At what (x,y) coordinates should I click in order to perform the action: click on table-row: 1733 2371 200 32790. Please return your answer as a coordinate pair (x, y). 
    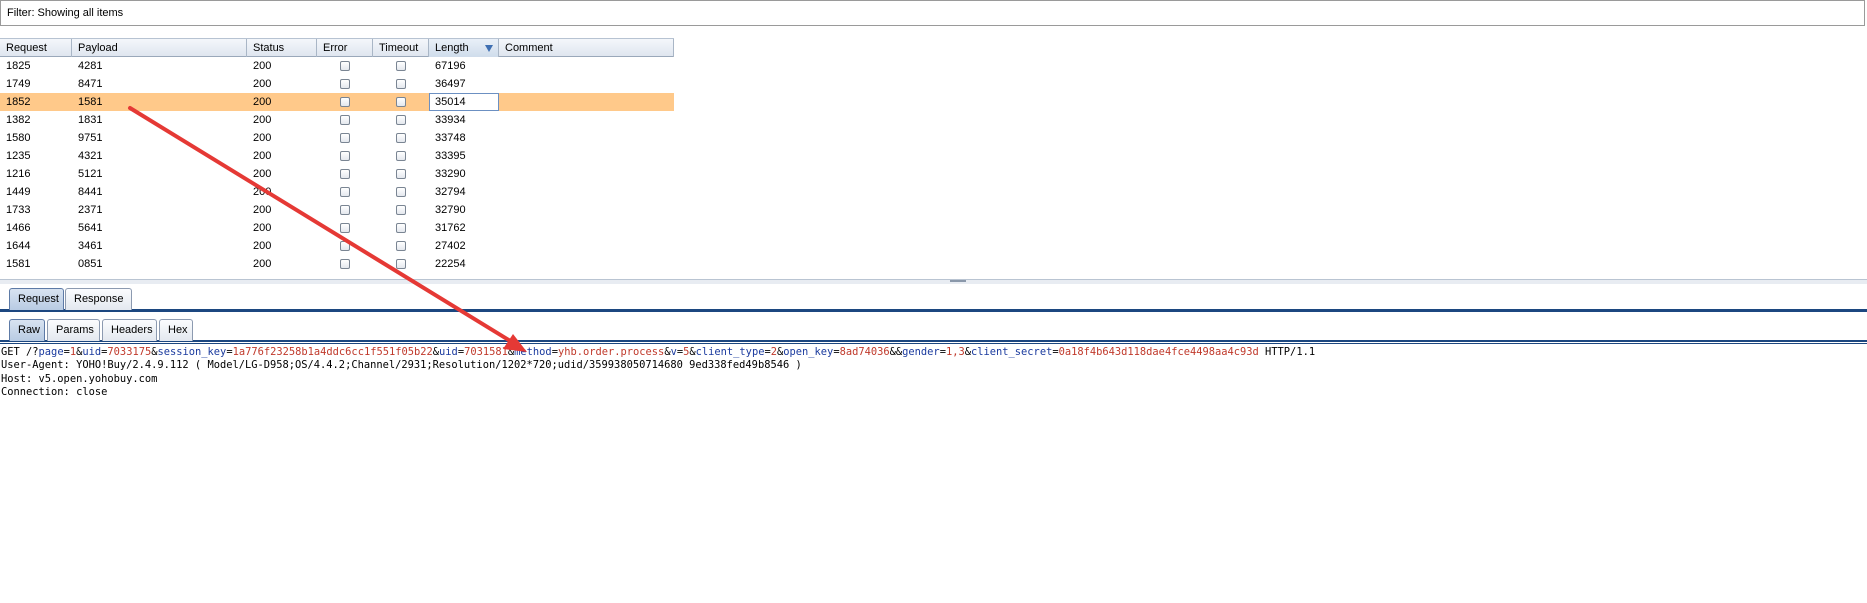
    Looking at the image, I should click on (337, 210).